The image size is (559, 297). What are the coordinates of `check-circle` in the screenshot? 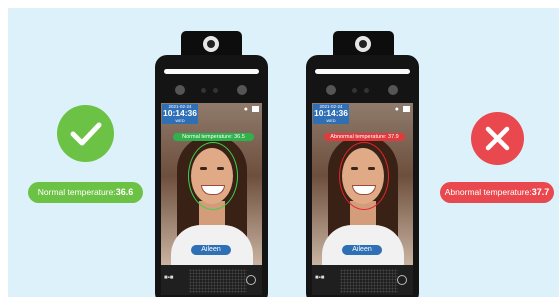 It's located at (85, 133).